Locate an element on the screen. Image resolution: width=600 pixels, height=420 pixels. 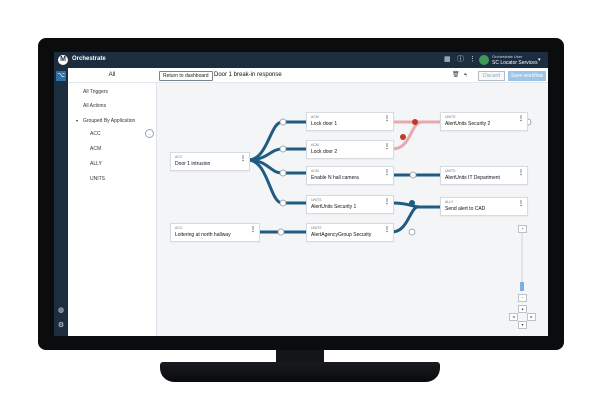
node-label: AlertAgencyGroup Security is located at coordinates (341, 235).